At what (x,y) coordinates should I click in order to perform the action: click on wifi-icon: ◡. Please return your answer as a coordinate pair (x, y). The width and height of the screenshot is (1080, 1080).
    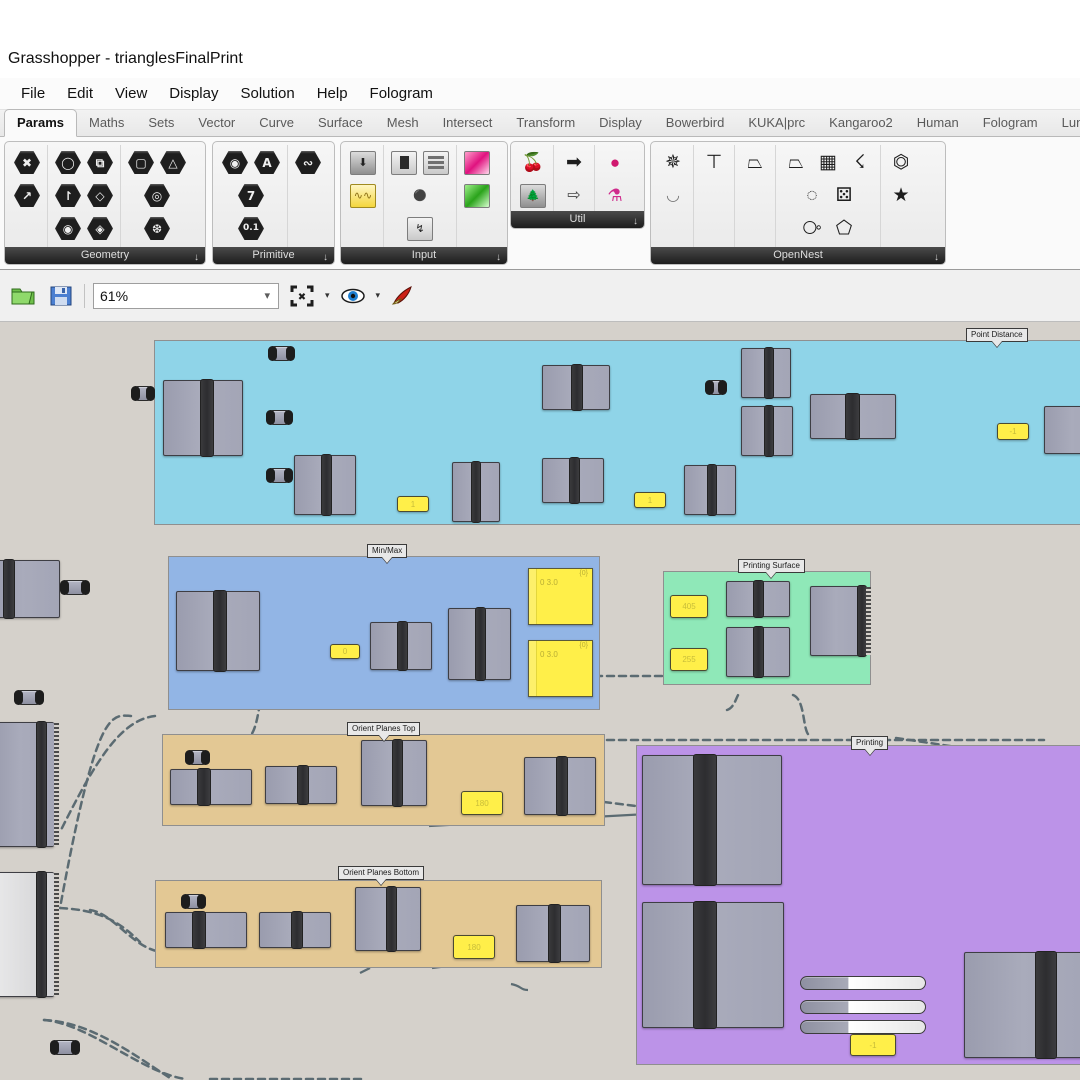
    Looking at the image, I should click on (673, 195).